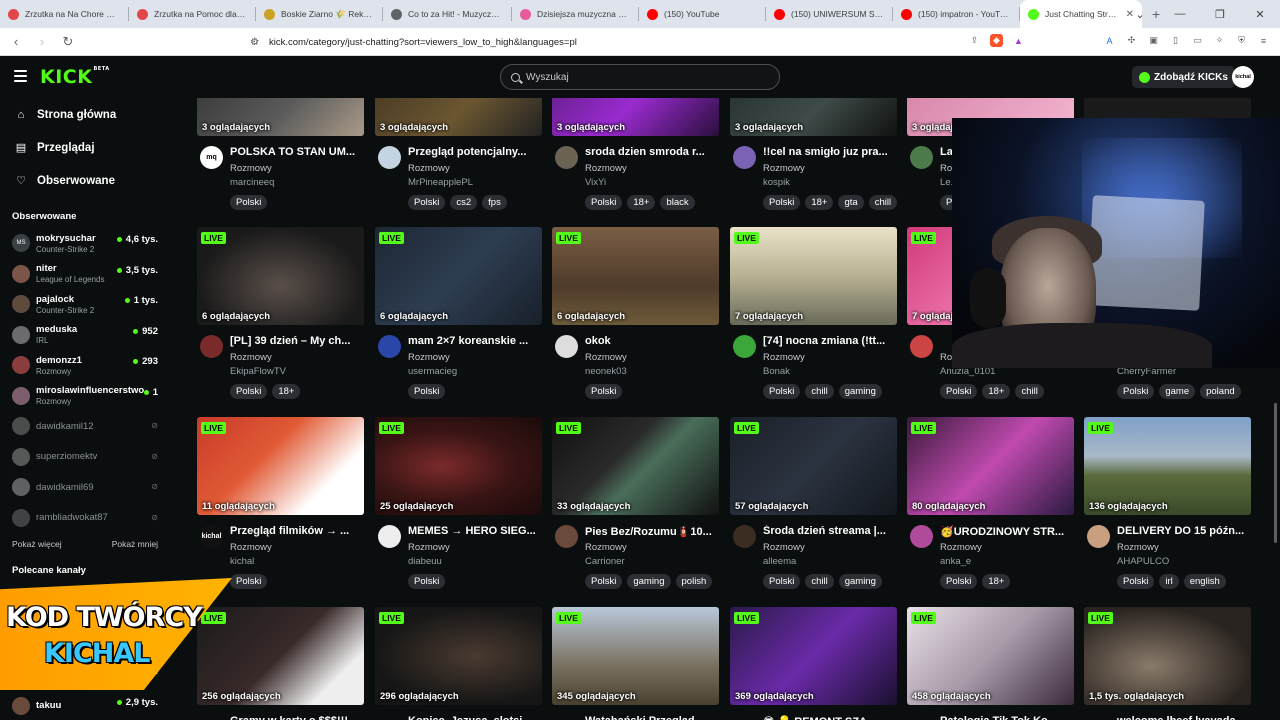 The height and width of the screenshot is (720, 1280). Describe the element at coordinates (1167, 656) in the screenshot. I see `stream-thumbnail: LIVE 1,5 tys. oglądających` at that location.